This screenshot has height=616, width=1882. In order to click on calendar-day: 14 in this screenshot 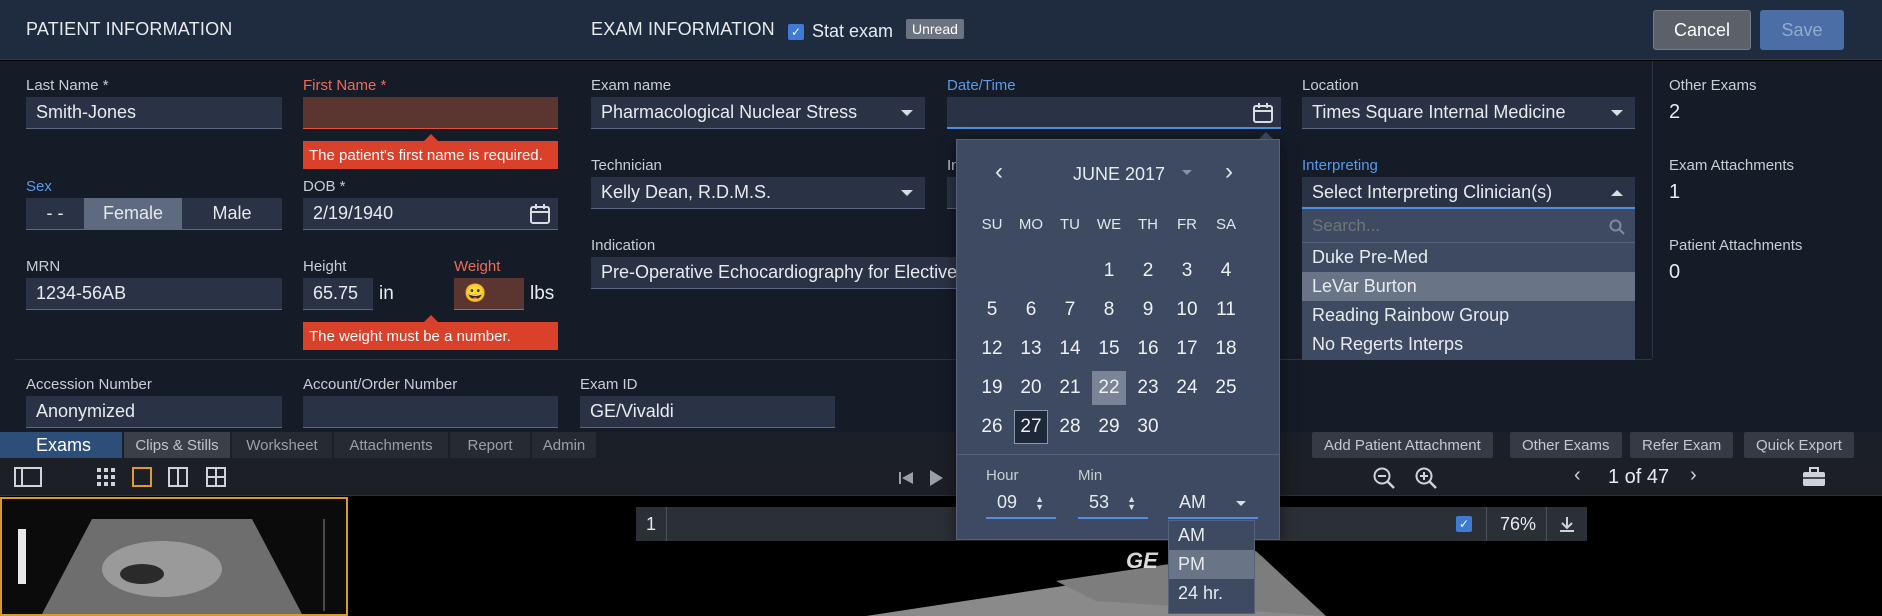, I will do `click(1070, 349)`.